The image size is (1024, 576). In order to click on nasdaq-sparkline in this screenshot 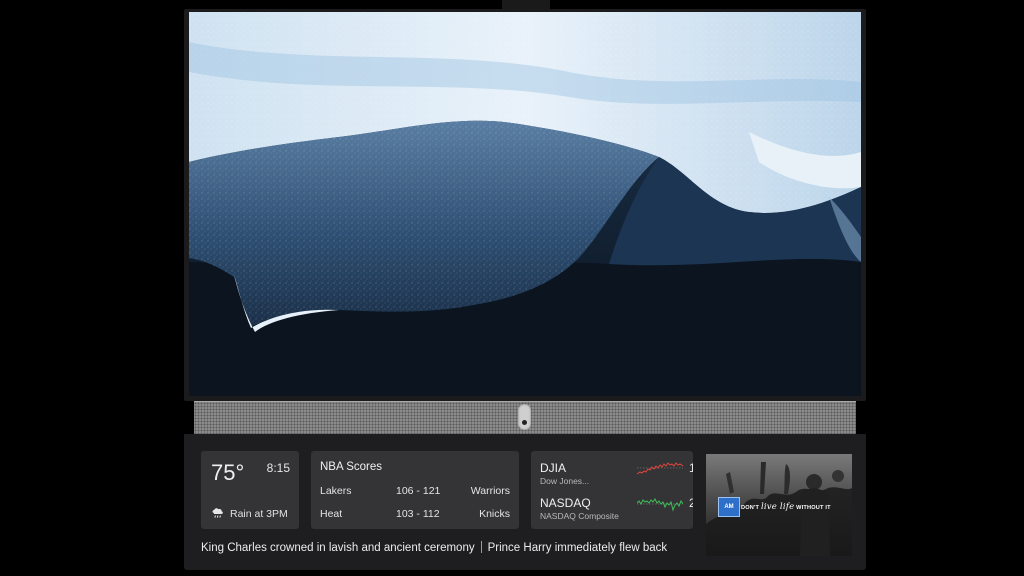, I will do `click(660, 505)`.